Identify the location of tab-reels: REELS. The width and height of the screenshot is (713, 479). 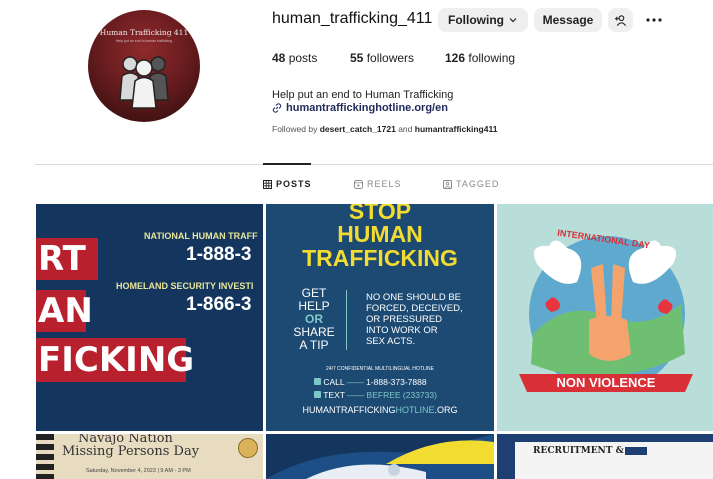
(378, 184).